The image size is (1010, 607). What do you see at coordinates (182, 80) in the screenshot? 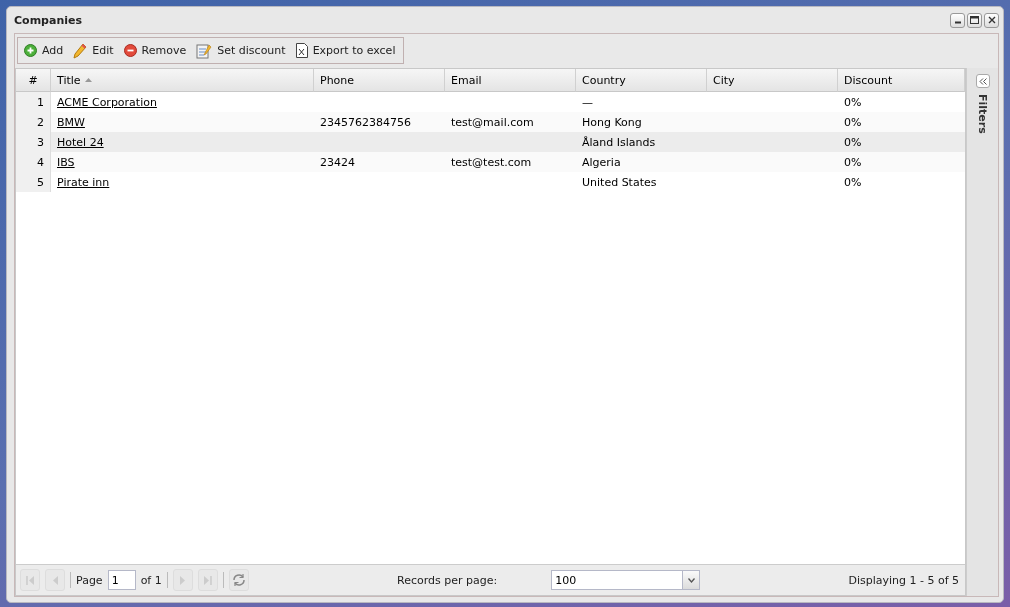
I see `column-header: Title` at bounding box center [182, 80].